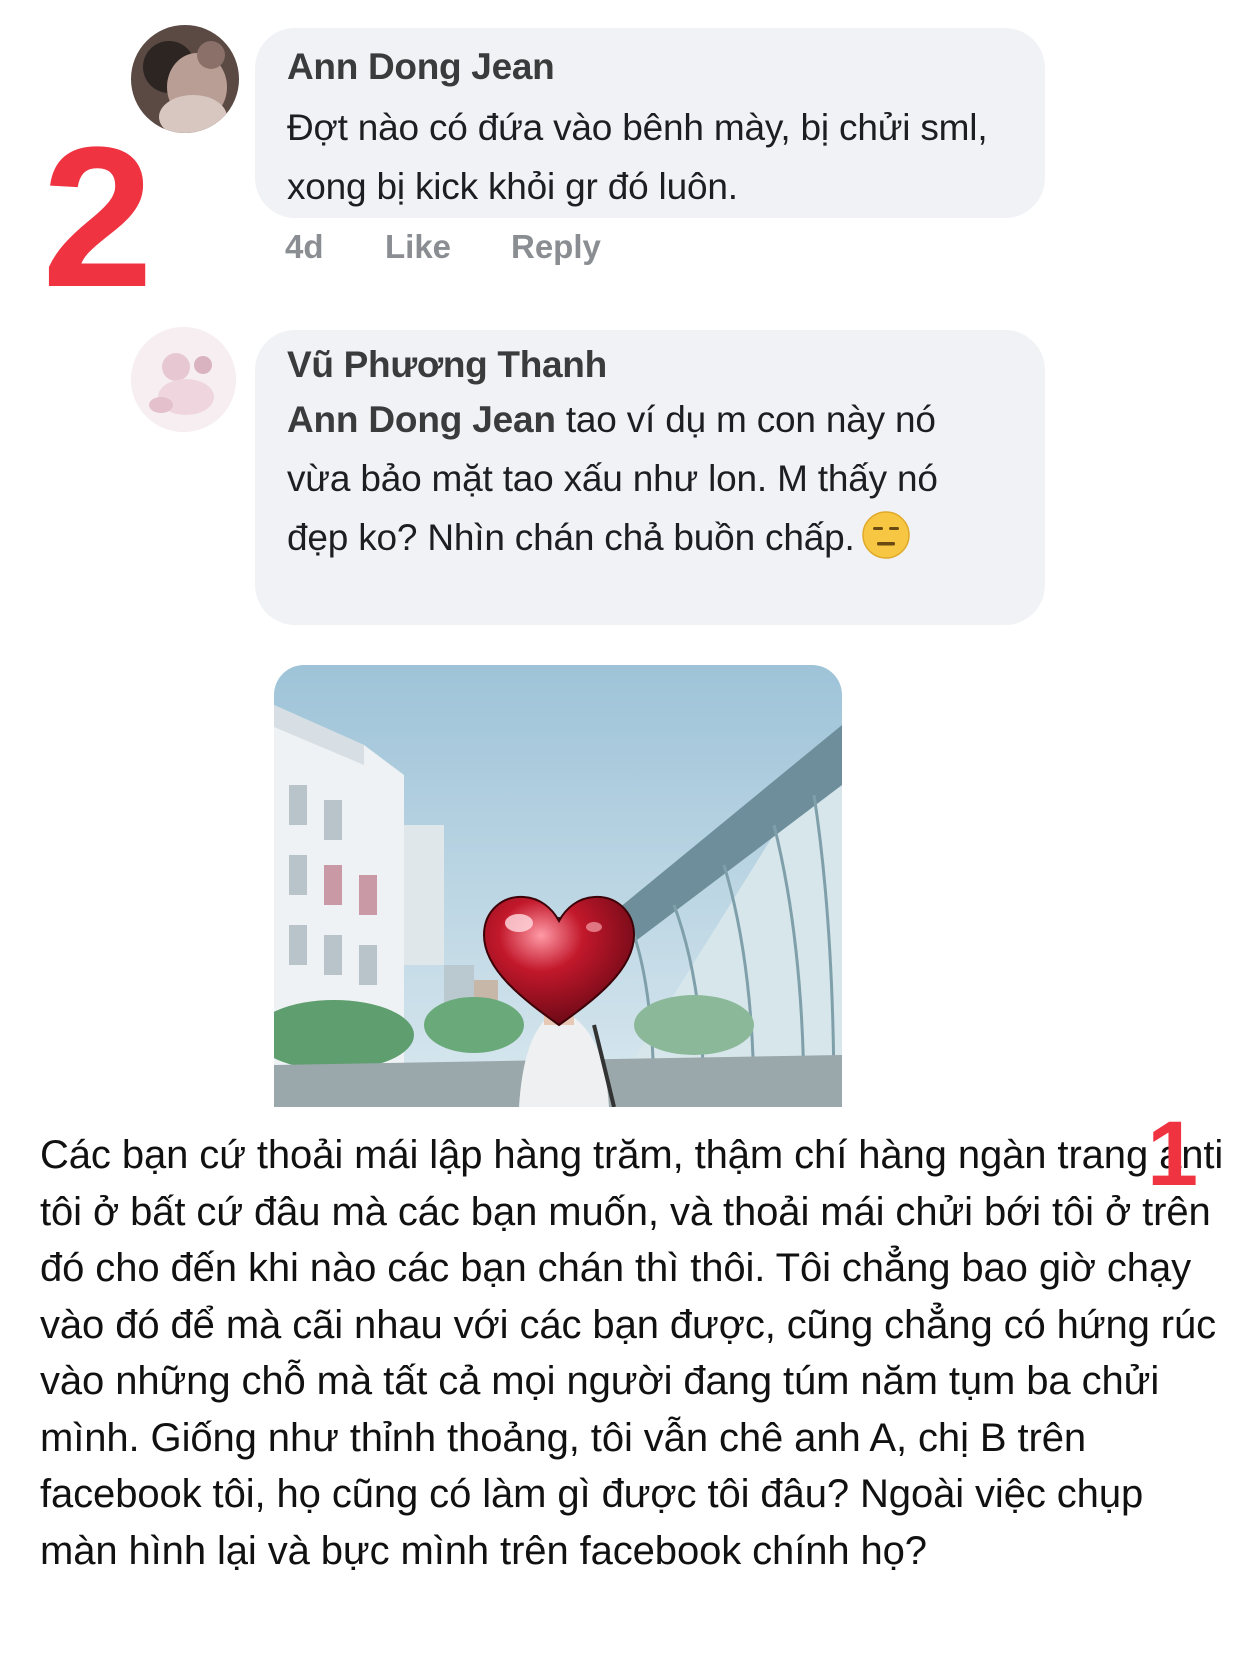 The width and height of the screenshot is (1242, 1656). What do you see at coordinates (885, 535) in the screenshot?
I see `neutral-face-emoji-icon` at bounding box center [885, 535].